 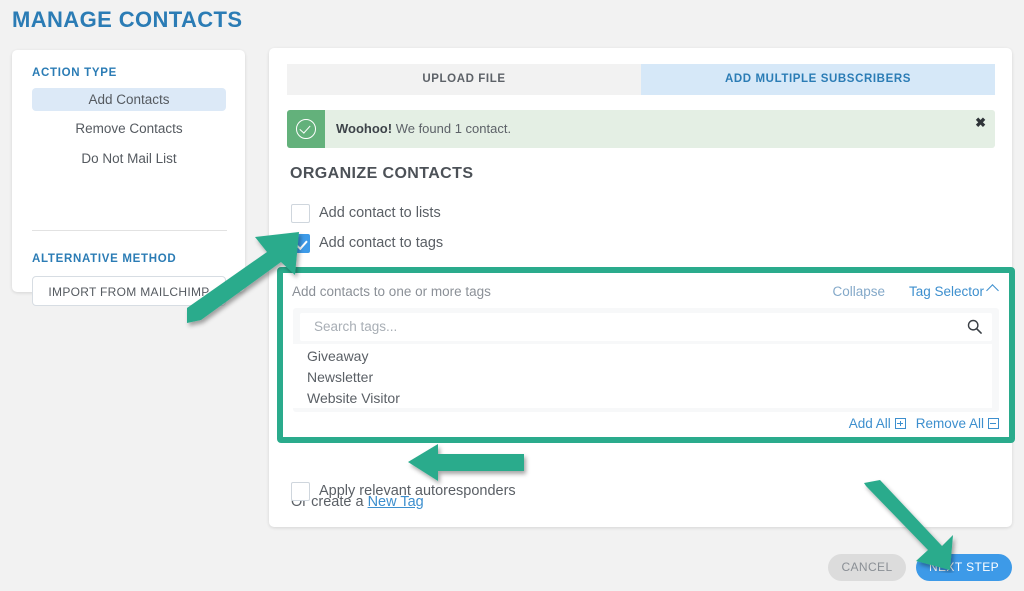 What do you see at coordinates (964, 567) in the screenshot?
I see `next-step-button: NEXT STEP` at bounding box center [964, 567].